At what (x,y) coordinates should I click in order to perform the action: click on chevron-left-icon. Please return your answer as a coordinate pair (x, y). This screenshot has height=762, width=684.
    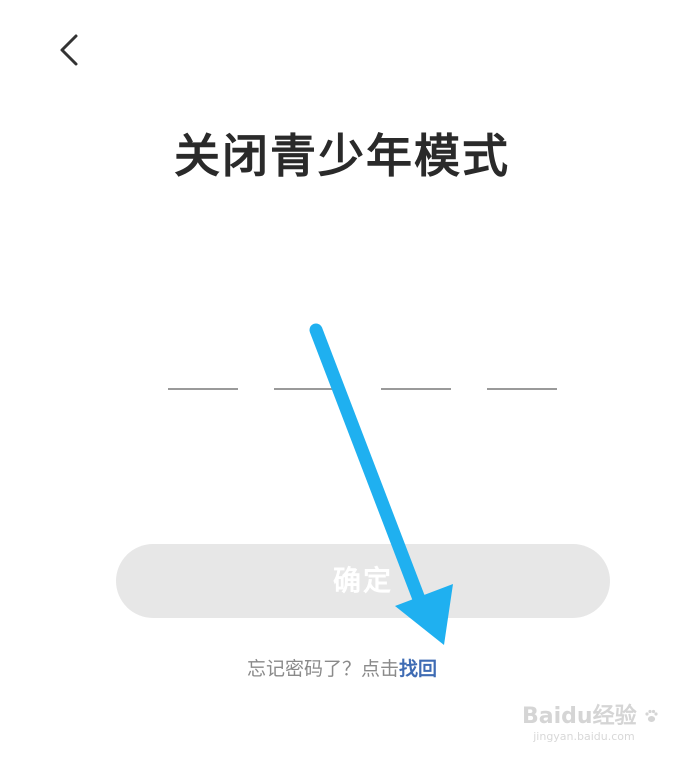
    Looking at the image, I should click on (72, 50).